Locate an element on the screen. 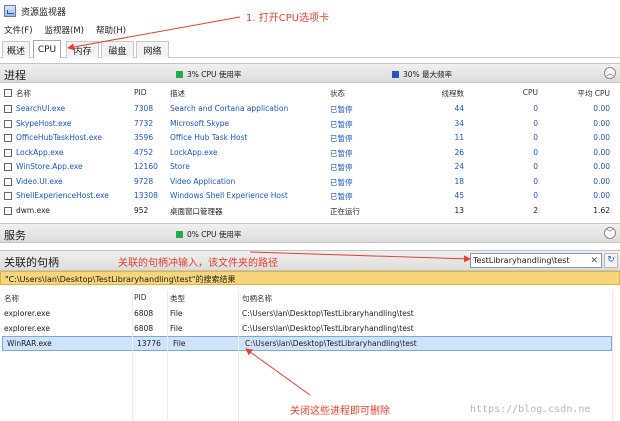 This screenshot has height=421, width=620. annotation-arrow-tab is located at coordinates (154, 33).